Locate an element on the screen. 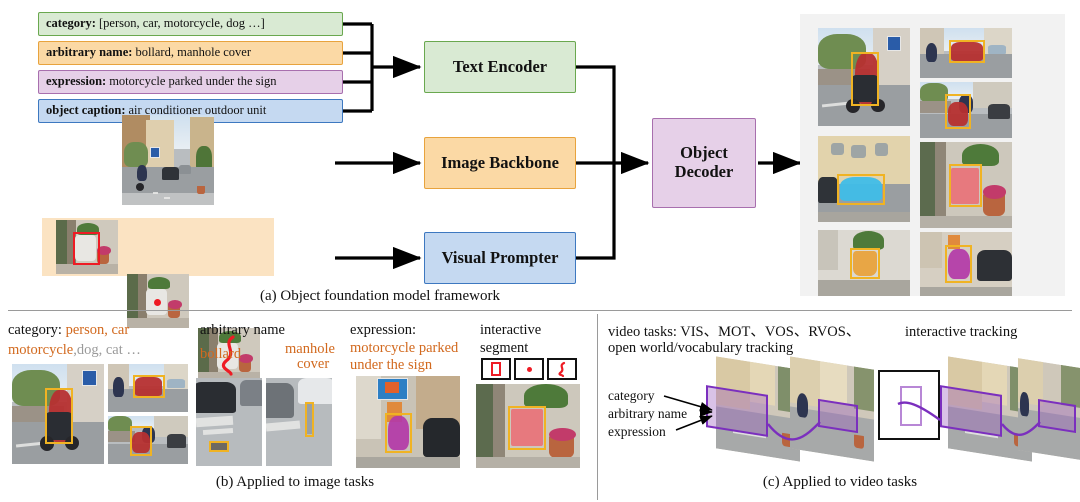 The width and height of the screenshot is (1080, 502). input-image-street-scene is located at coordinates (168, 160).